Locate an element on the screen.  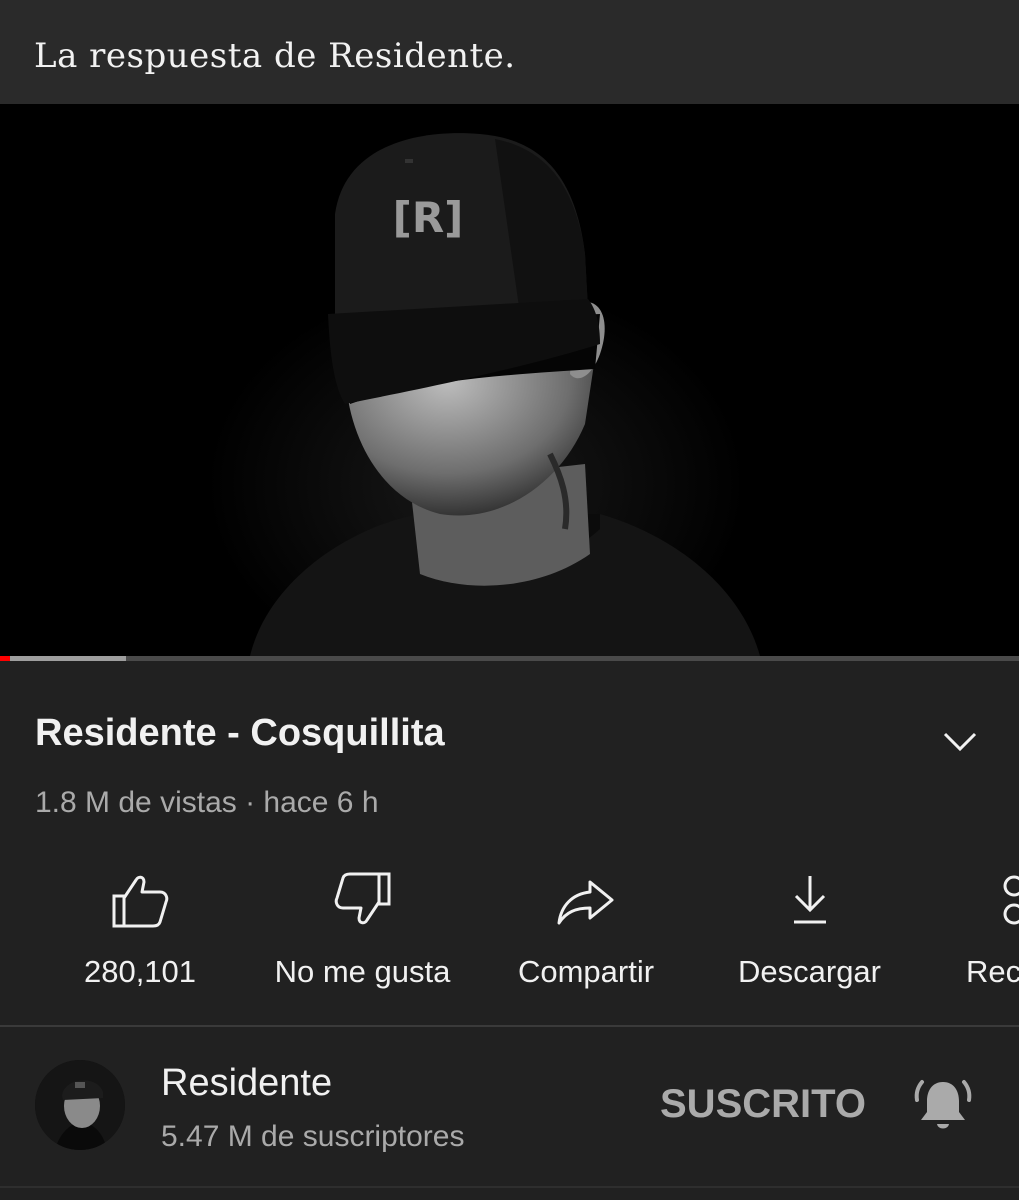
share-button: Compartir is located at coordinates (586, 930).